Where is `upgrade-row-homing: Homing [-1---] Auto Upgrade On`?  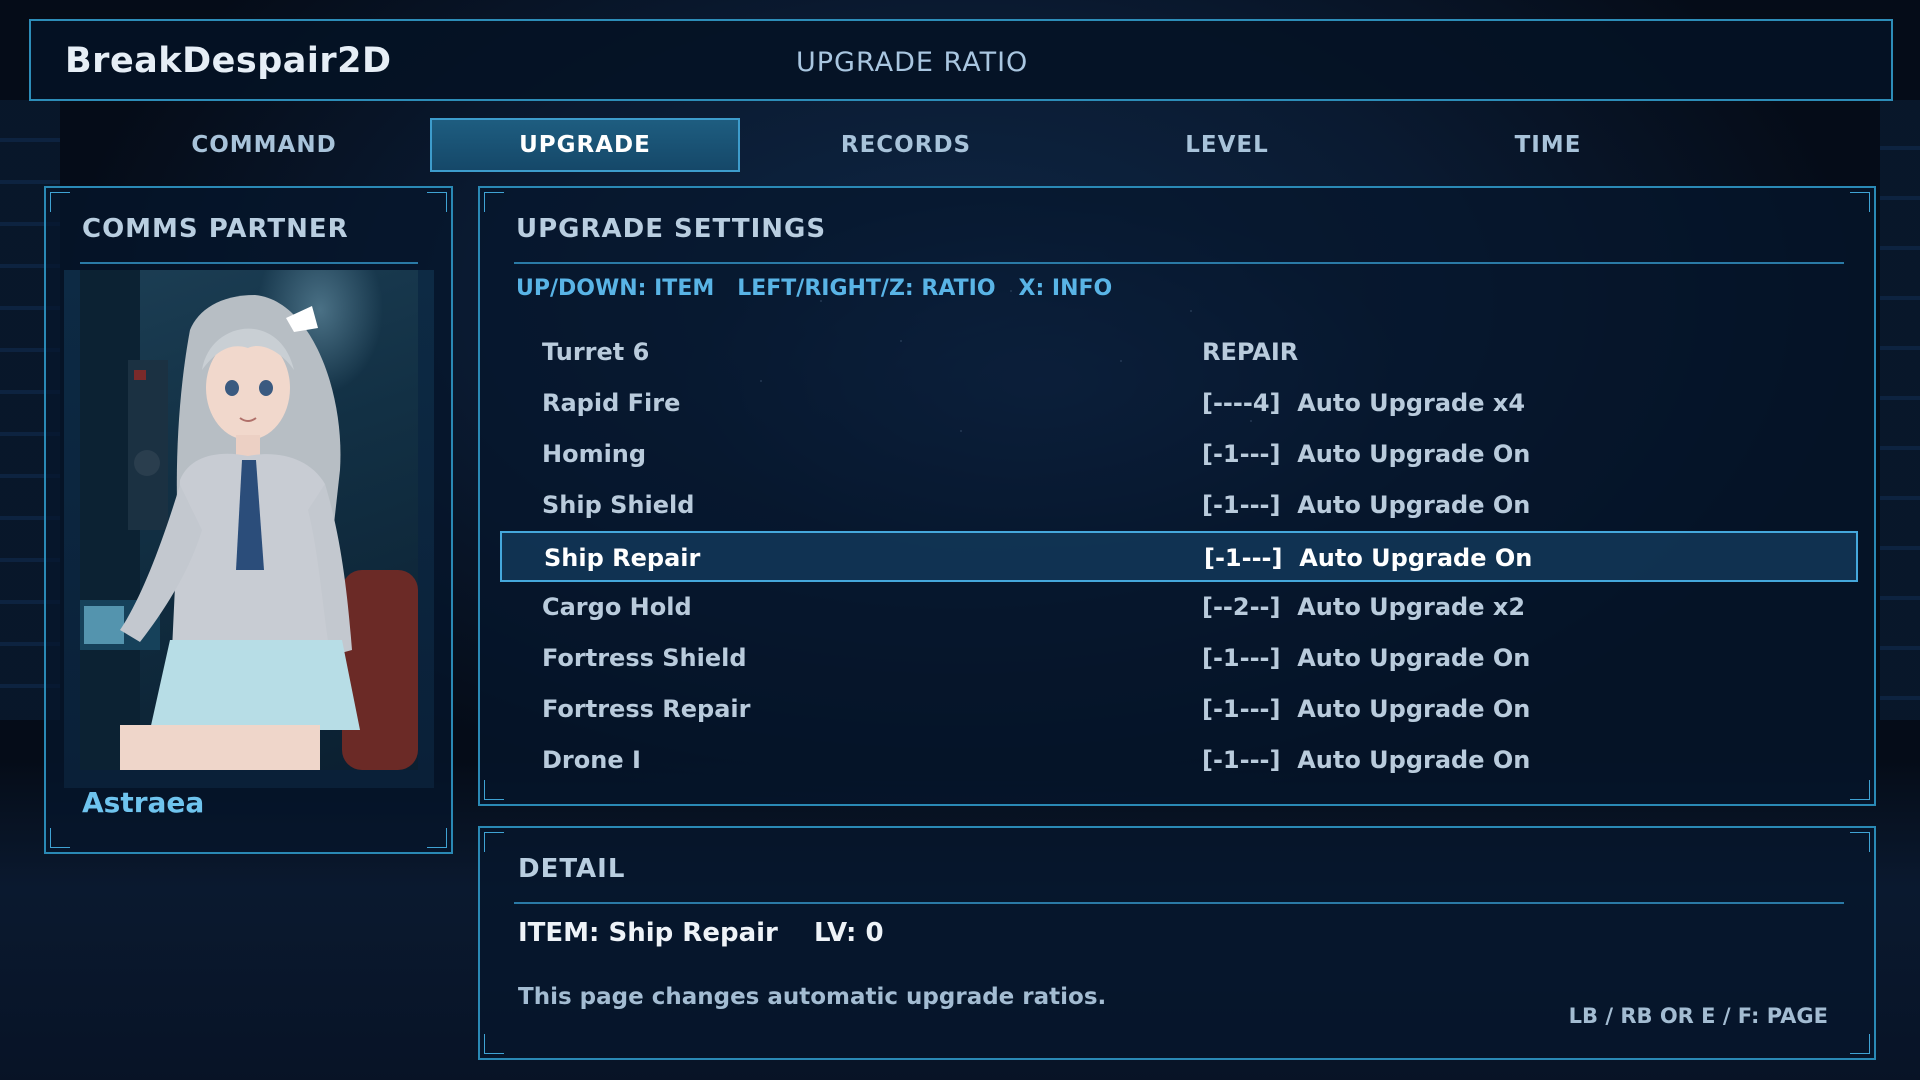
upgrade-row-homing: Homing [-1---] Auto Upgrade On is located at coordinates (1179, 454).